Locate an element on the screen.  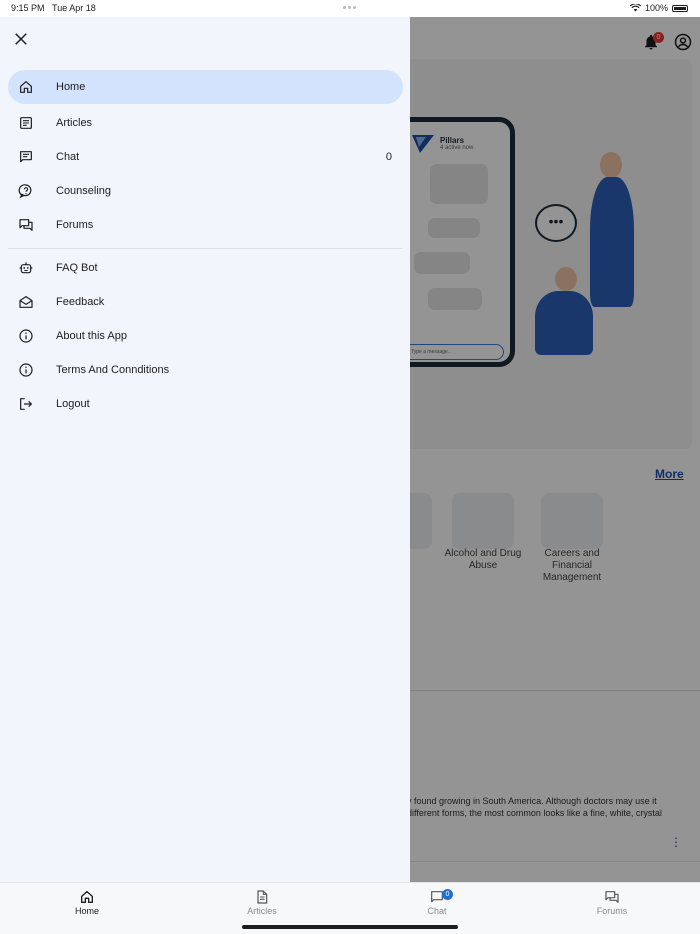
wifi-icon is located at coordinates (635, 8).